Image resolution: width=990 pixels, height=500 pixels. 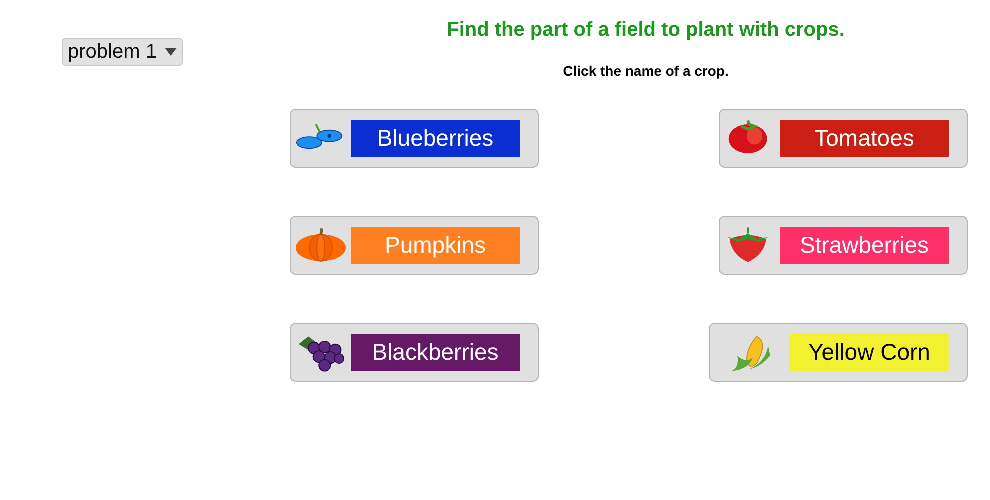 I want to click on problem-dropdown: problem 1, so click(x=122, y=52).